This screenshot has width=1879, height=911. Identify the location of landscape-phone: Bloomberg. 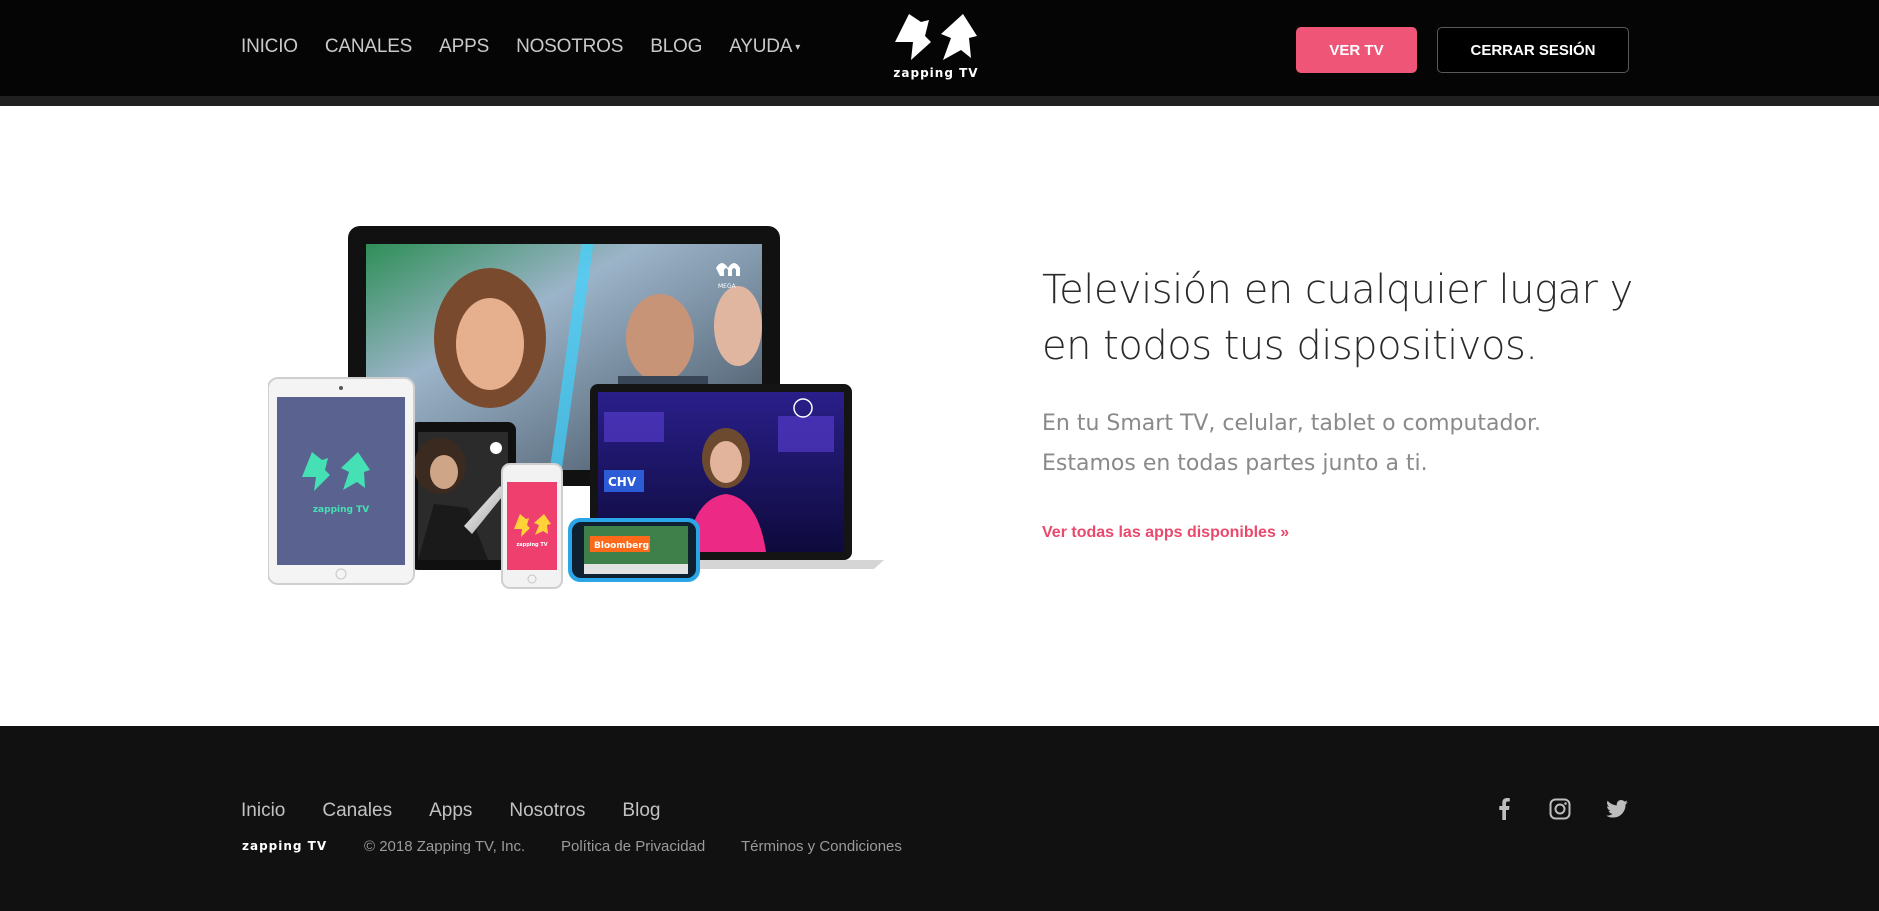
(634, 550).